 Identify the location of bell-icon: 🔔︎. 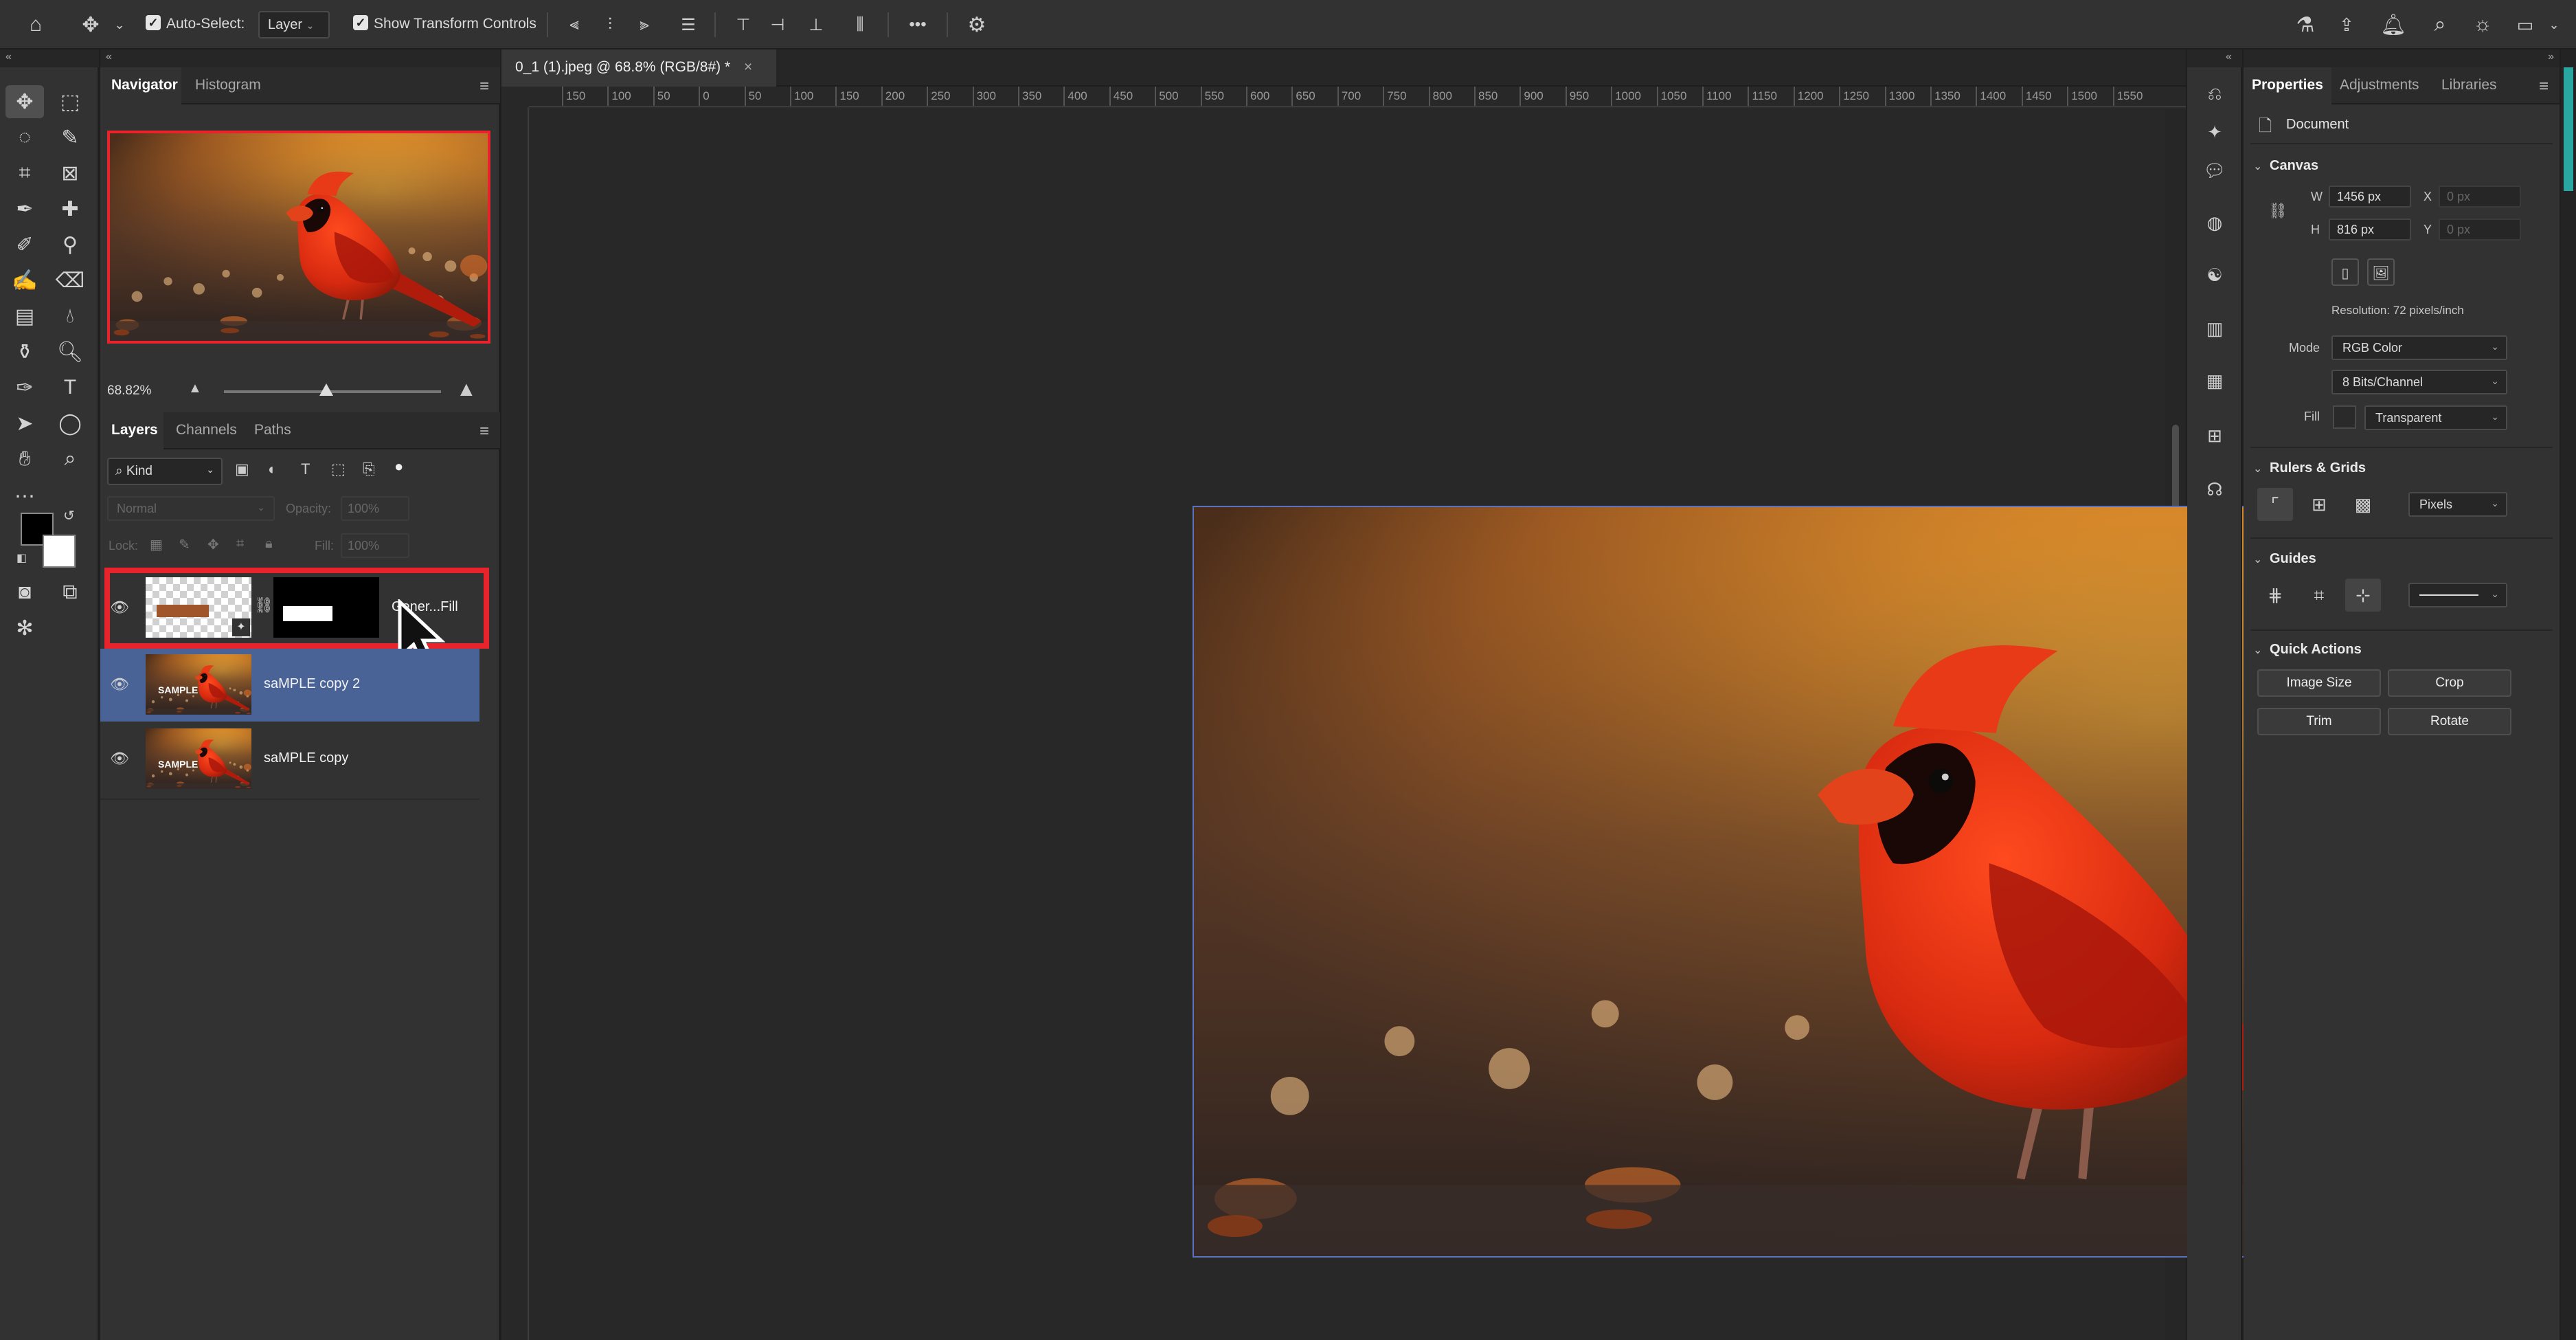
(2393, 25).